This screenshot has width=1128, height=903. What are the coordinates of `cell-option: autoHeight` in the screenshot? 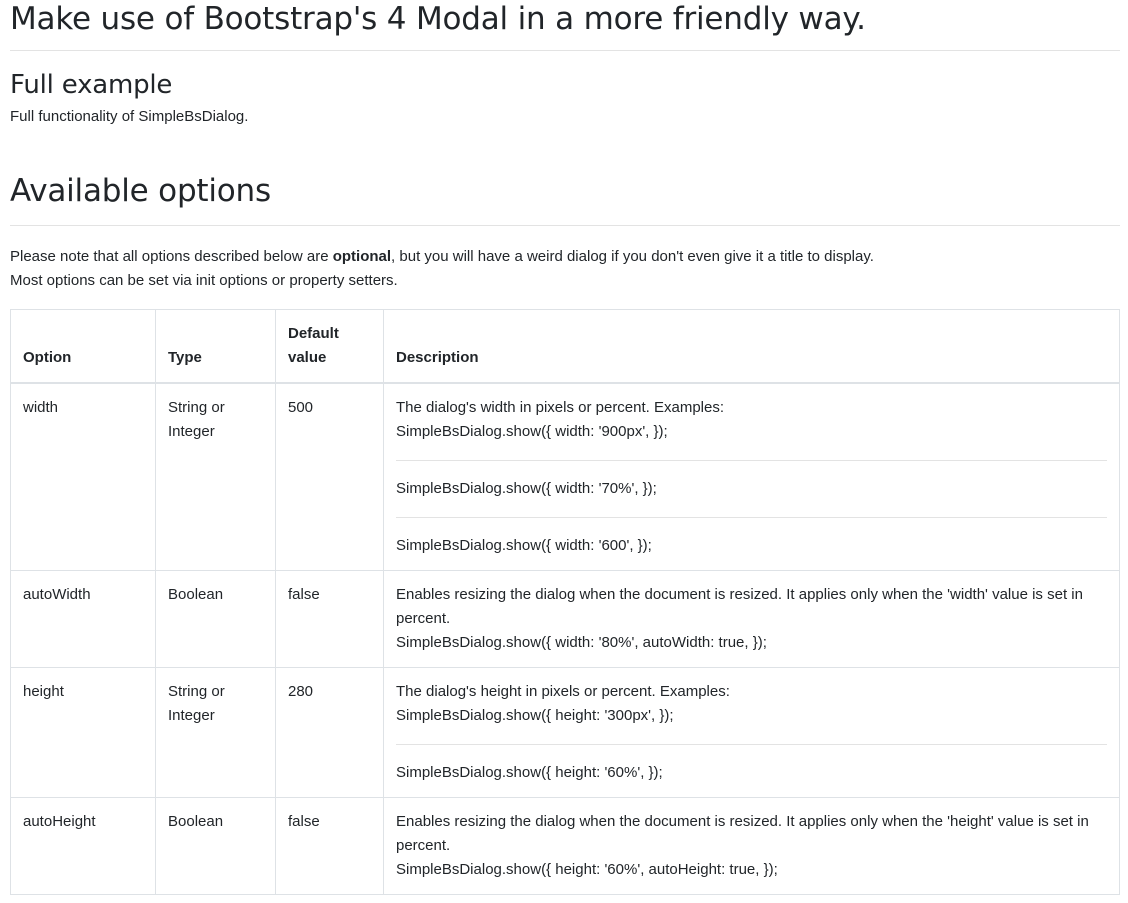 It's located at (83, 846).